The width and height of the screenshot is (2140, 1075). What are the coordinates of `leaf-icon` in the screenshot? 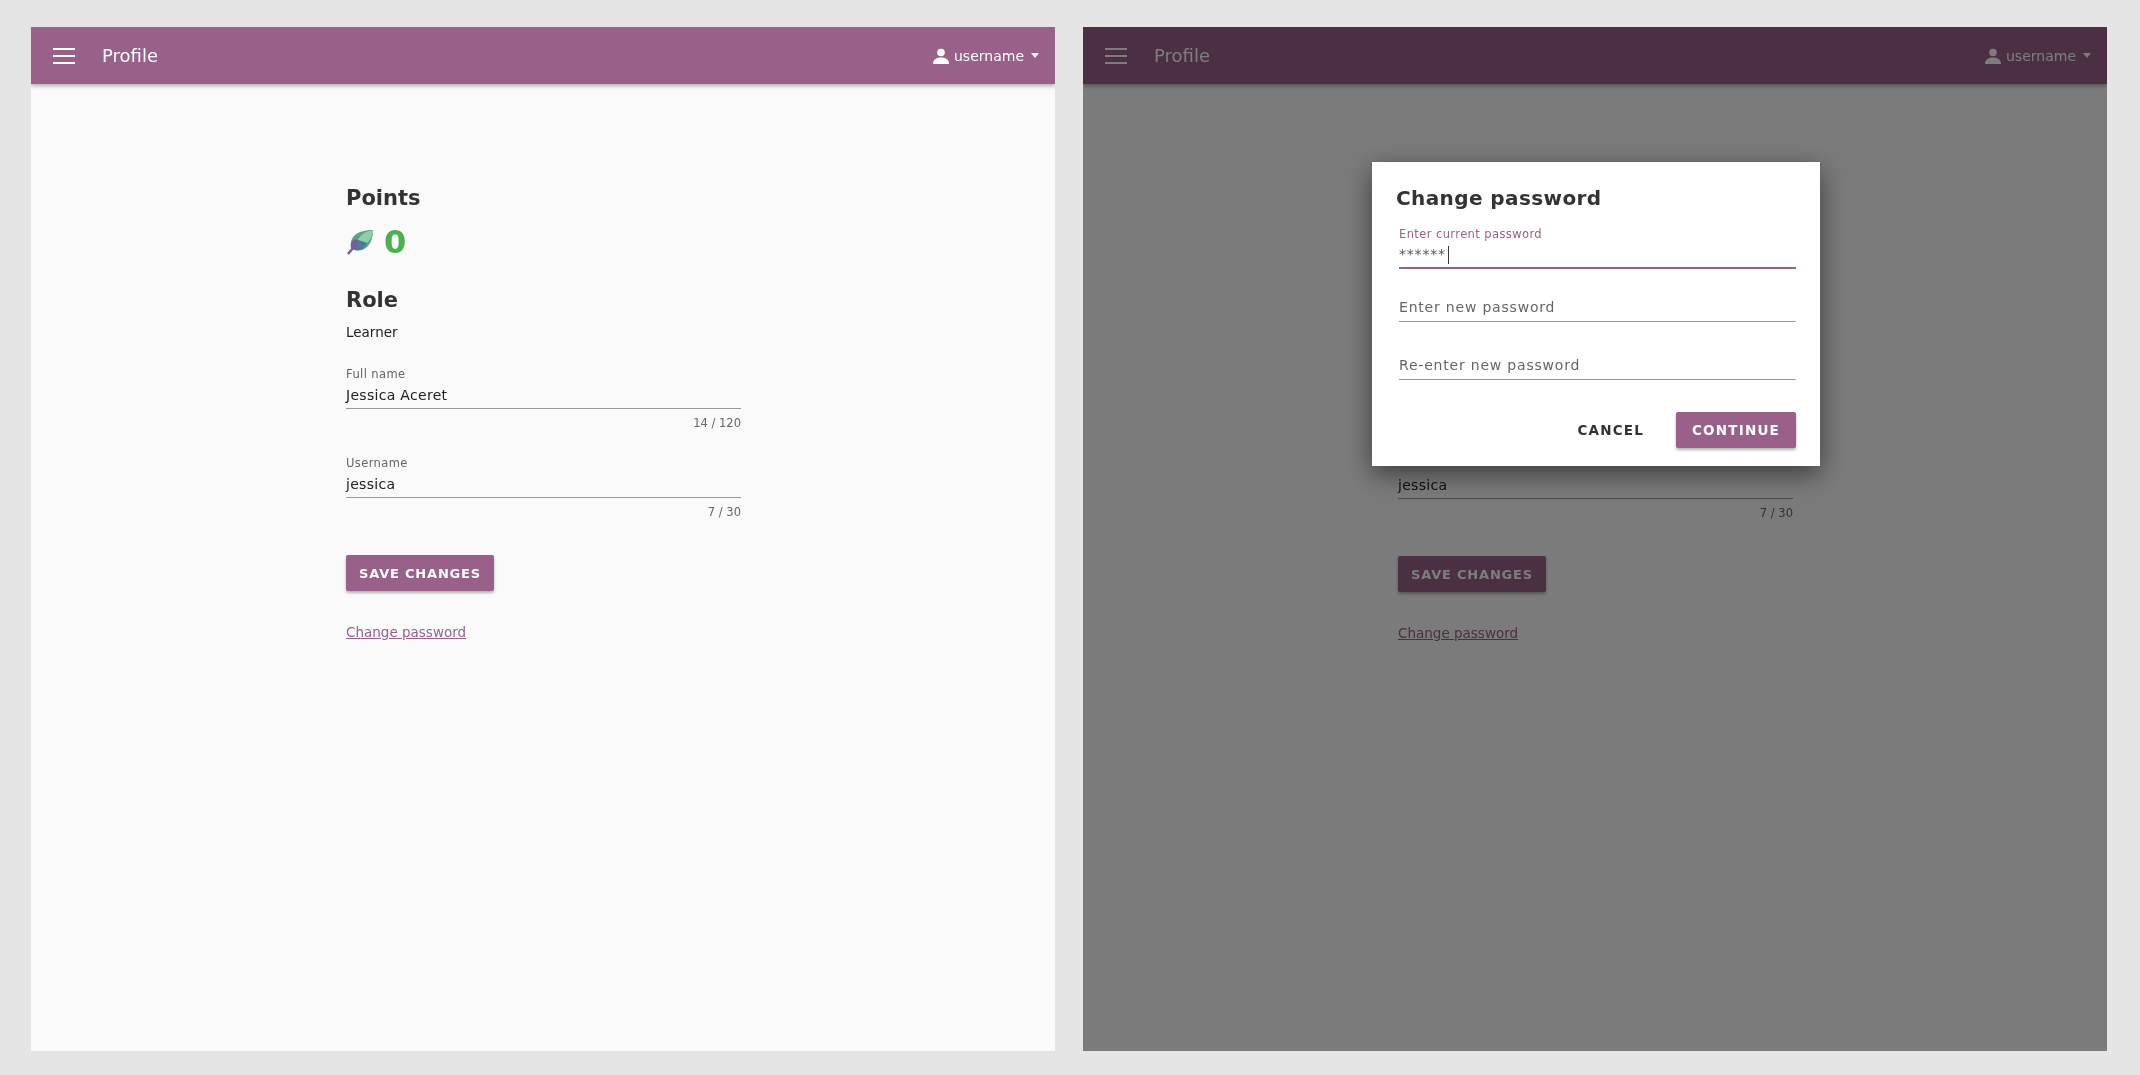 It's located at (360, 242).